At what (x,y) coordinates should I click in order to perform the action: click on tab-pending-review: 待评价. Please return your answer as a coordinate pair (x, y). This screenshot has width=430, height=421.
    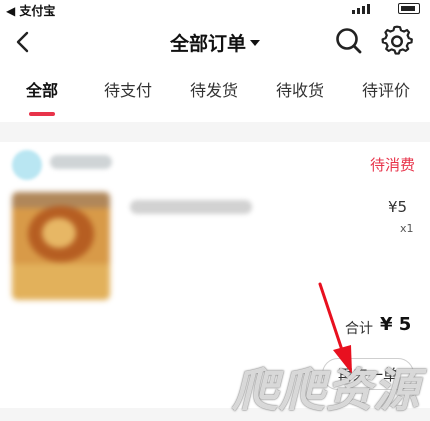
    Looking at the image, I should click on (386, 95).